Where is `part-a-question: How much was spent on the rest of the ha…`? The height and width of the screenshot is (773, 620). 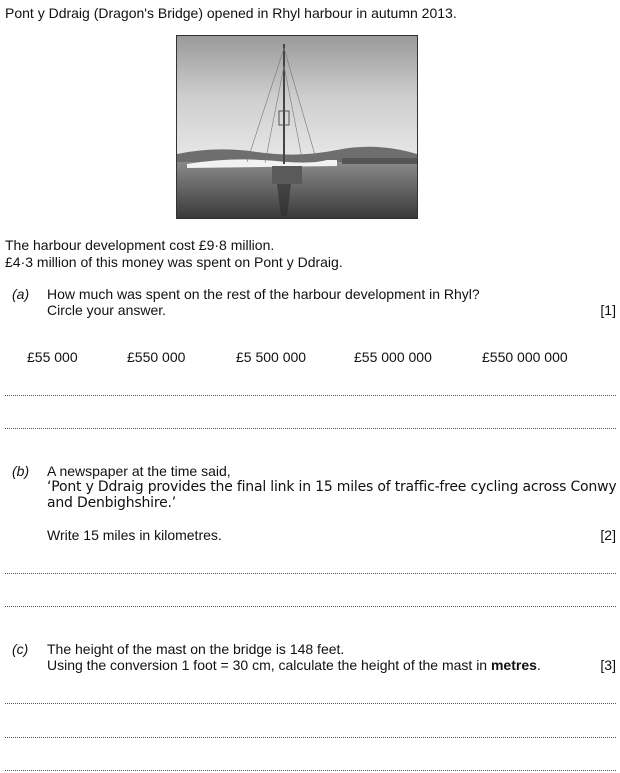
part-a-question: How much was spent on the rest of the ha… is located at coordinates (263, 294).